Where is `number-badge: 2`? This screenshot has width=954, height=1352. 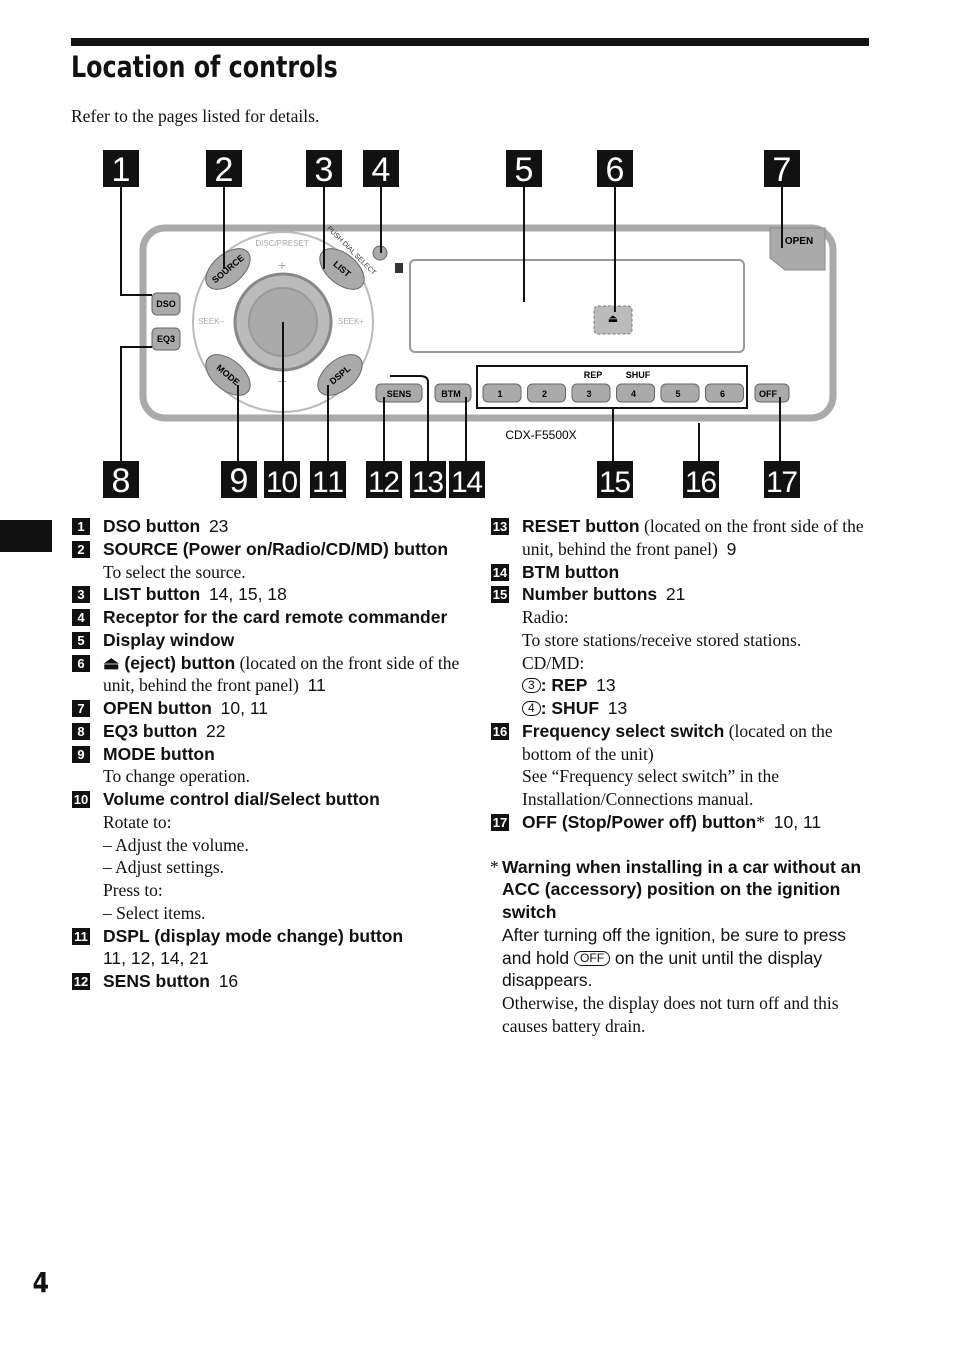
number-badge: 2 is located at coordinates (81, 549).